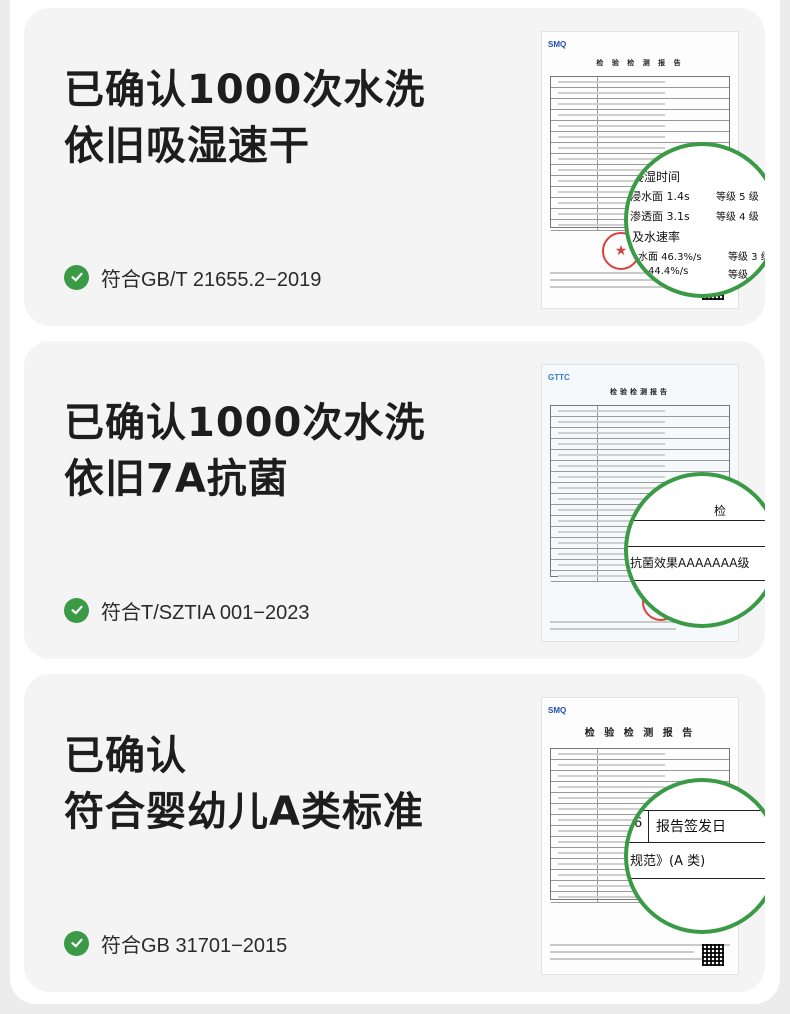  I want to click on lens-text: 浸湿时间, so click(656, 177).